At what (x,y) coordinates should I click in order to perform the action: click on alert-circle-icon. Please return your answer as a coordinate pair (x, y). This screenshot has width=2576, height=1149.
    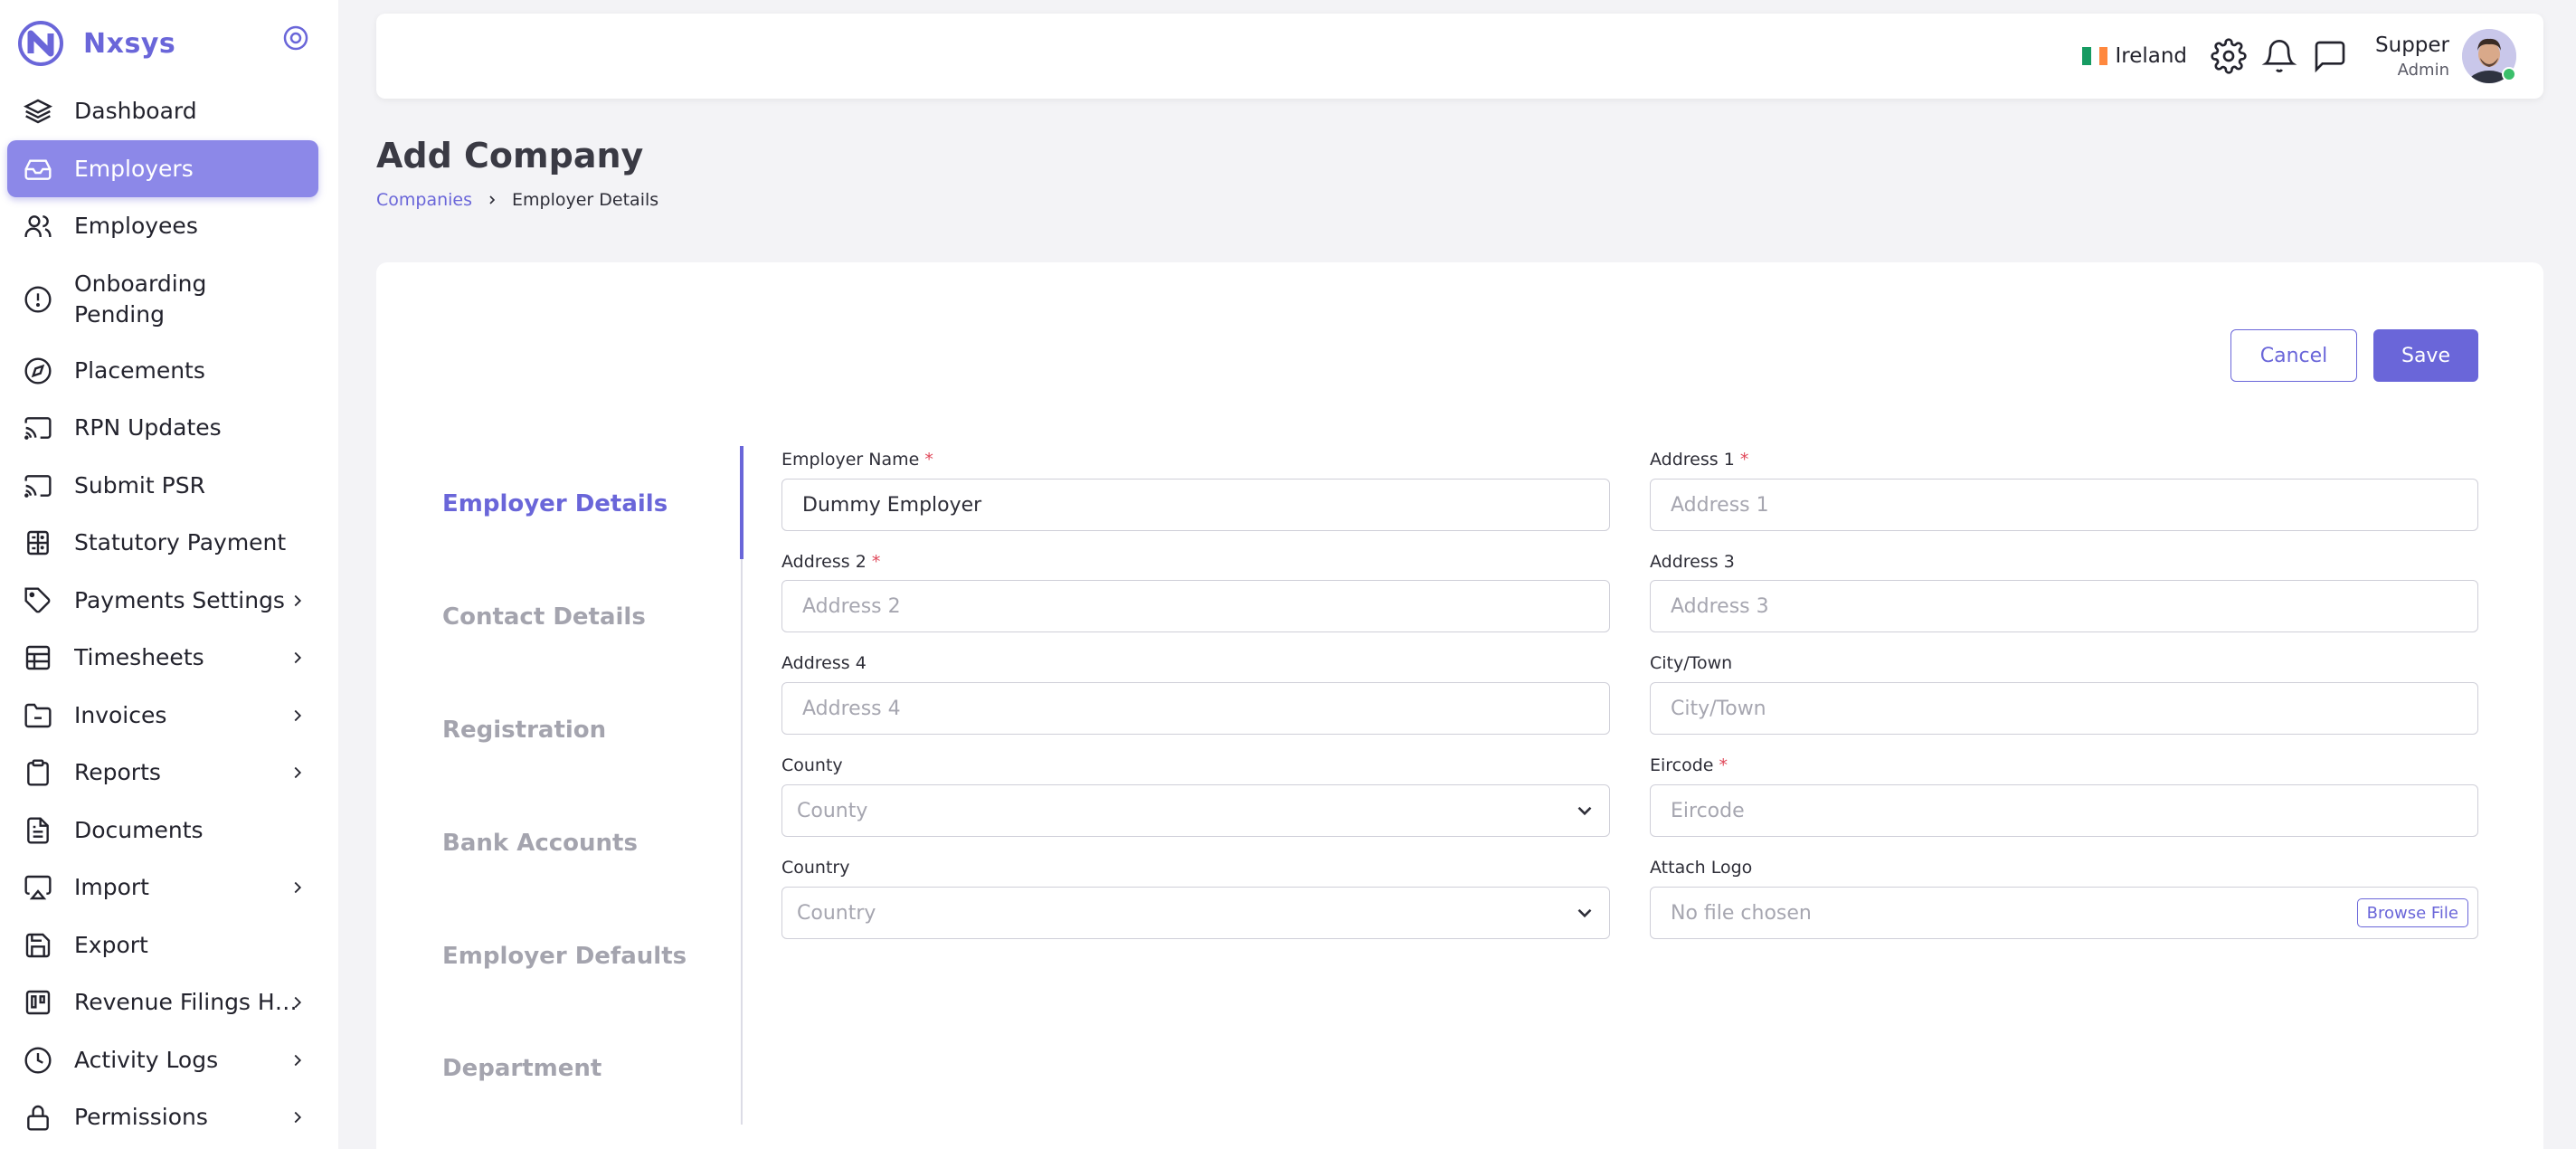
    Looking at the image, I should click on (38, 299).